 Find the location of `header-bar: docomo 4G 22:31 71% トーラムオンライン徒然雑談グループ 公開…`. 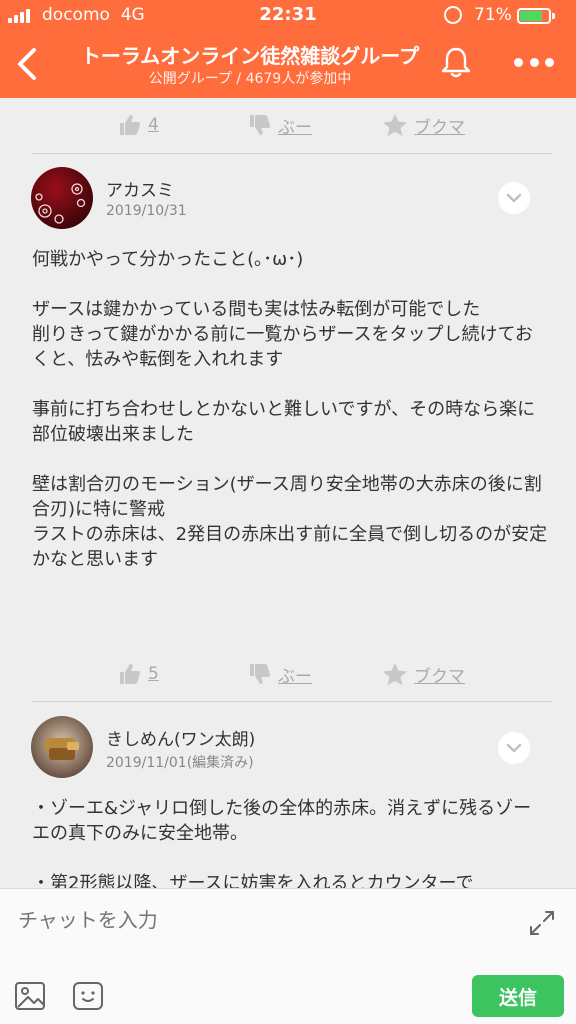

header-bar: docomo 4G 22:31 71% トーラムオンライン徒然雑談グループ 公開… is located at coordinates (288, 49).